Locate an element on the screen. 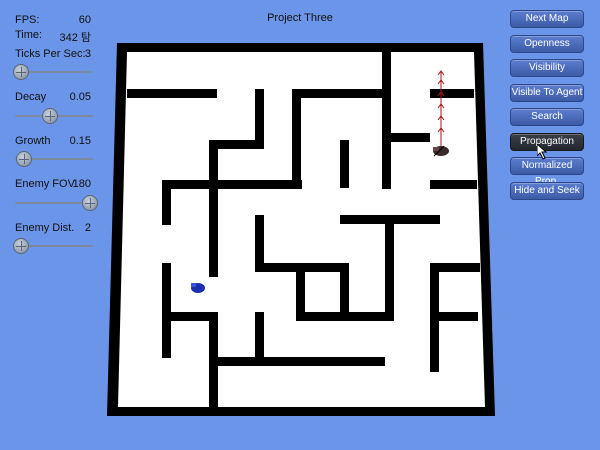 This screenshot has width=600, height=450. enemy-icon is located at coordinates (441, 151).